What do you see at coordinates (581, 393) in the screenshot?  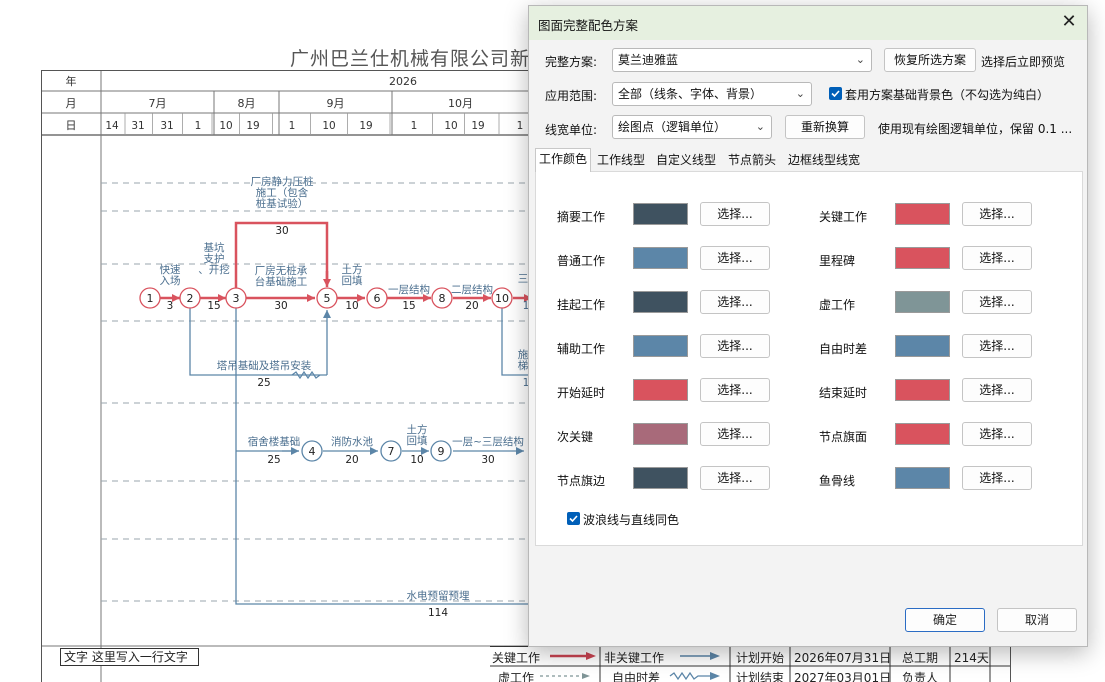 I see `color-label-left-4: 开始延时` at bounding box center [581, 393].